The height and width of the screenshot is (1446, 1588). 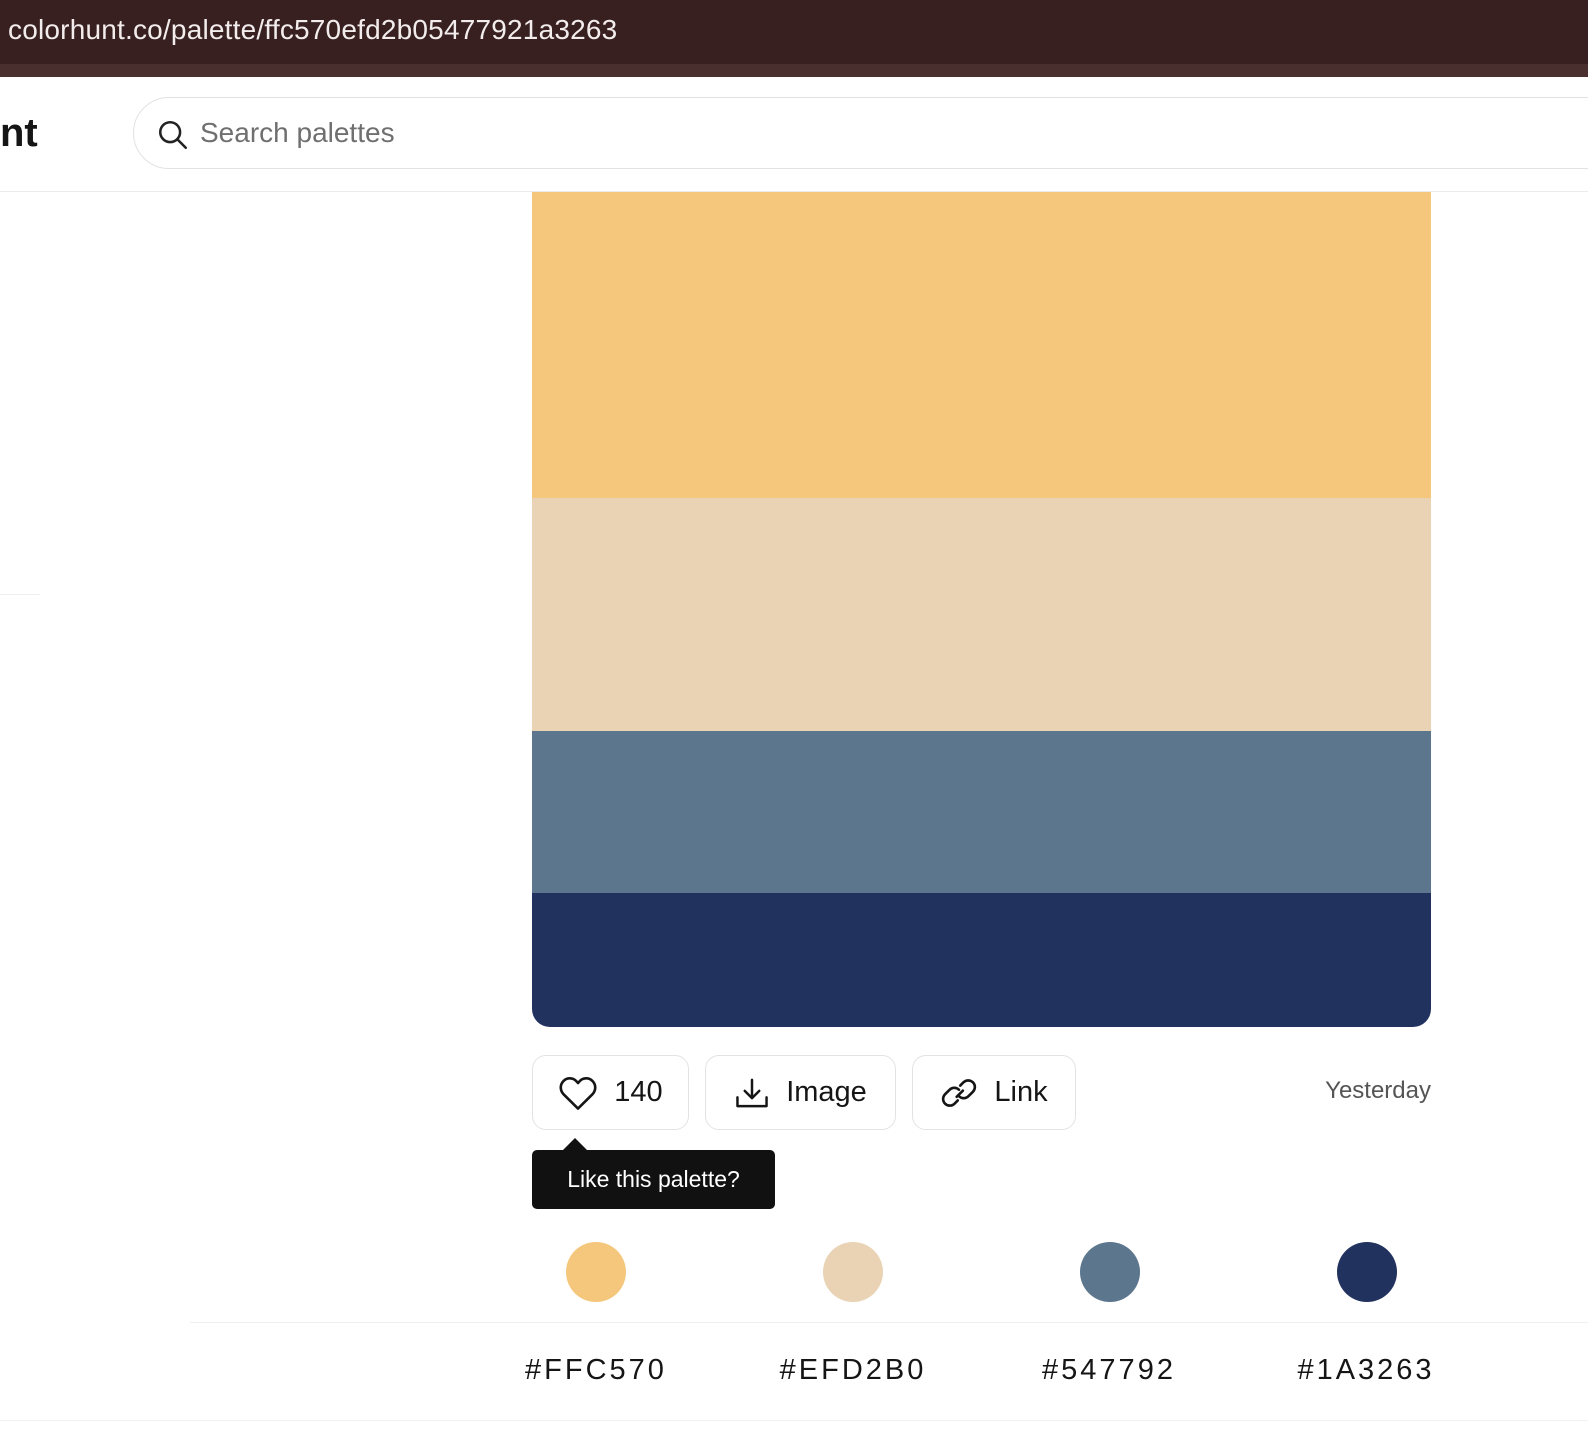 I want to click on image-label: Image, so click(x=826, y=1092).